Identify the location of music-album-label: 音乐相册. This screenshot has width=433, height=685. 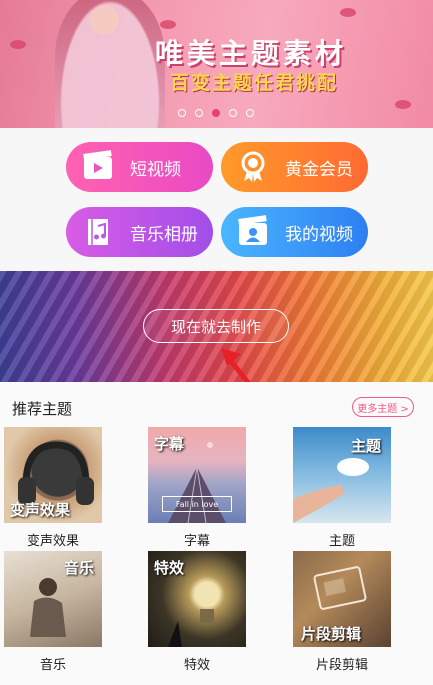
(164, 234).